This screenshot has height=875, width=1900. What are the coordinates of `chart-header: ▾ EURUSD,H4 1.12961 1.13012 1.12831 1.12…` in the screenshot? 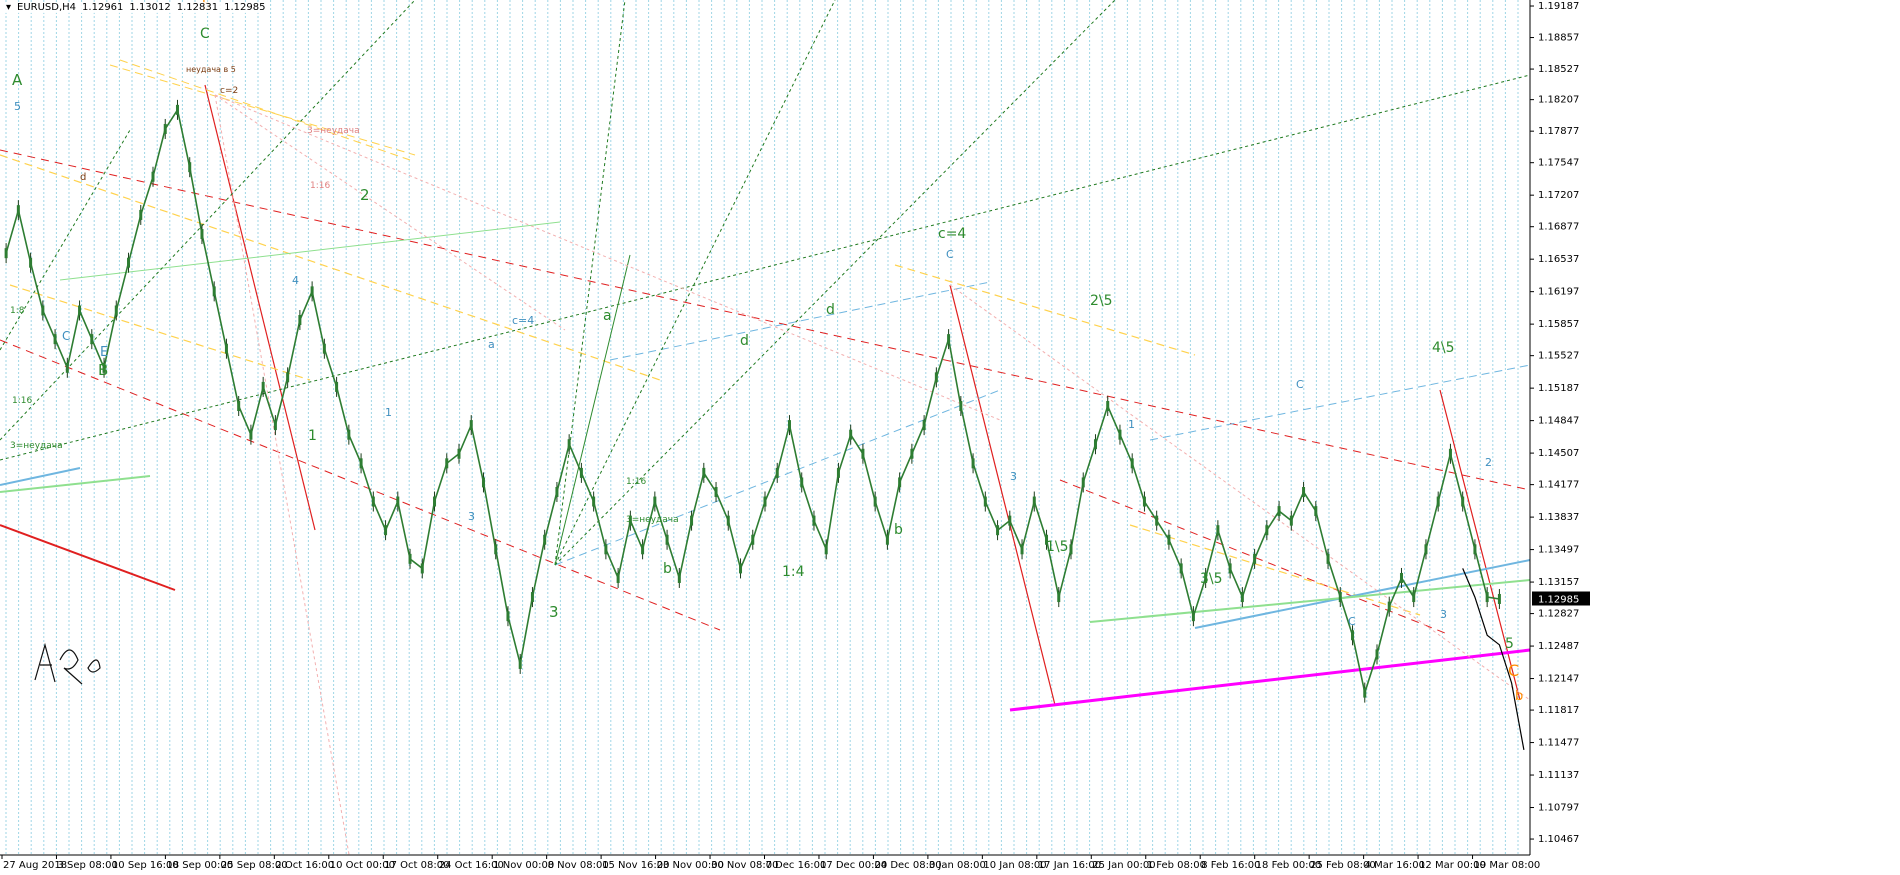 It's located at (136, 7).